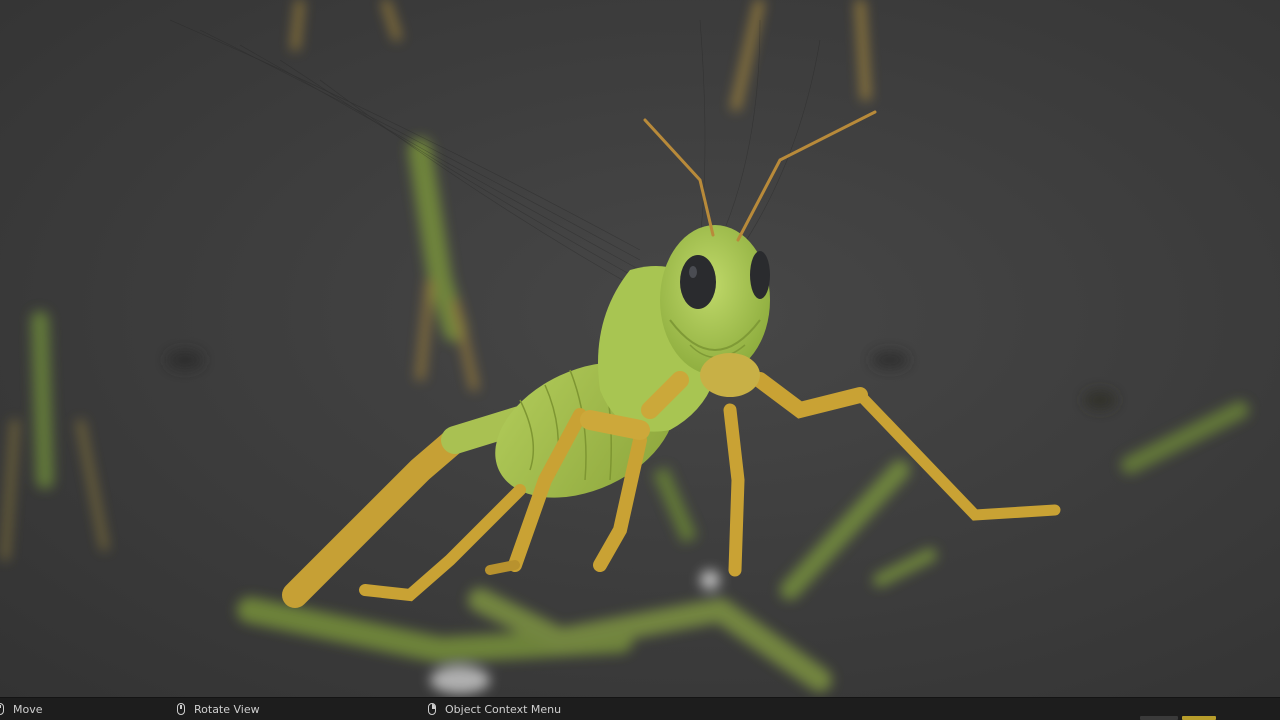 The height and width of the screenshot is (720, 1280). I want to click on hint-object-context-menu-label: Object Context Menu, so click(503, 709).